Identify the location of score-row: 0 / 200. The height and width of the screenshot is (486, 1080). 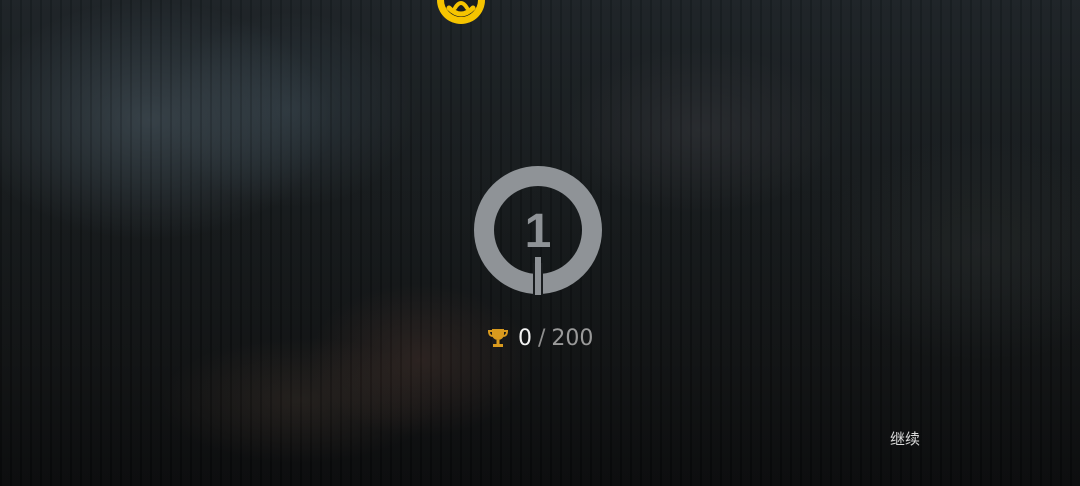
(539, 338).